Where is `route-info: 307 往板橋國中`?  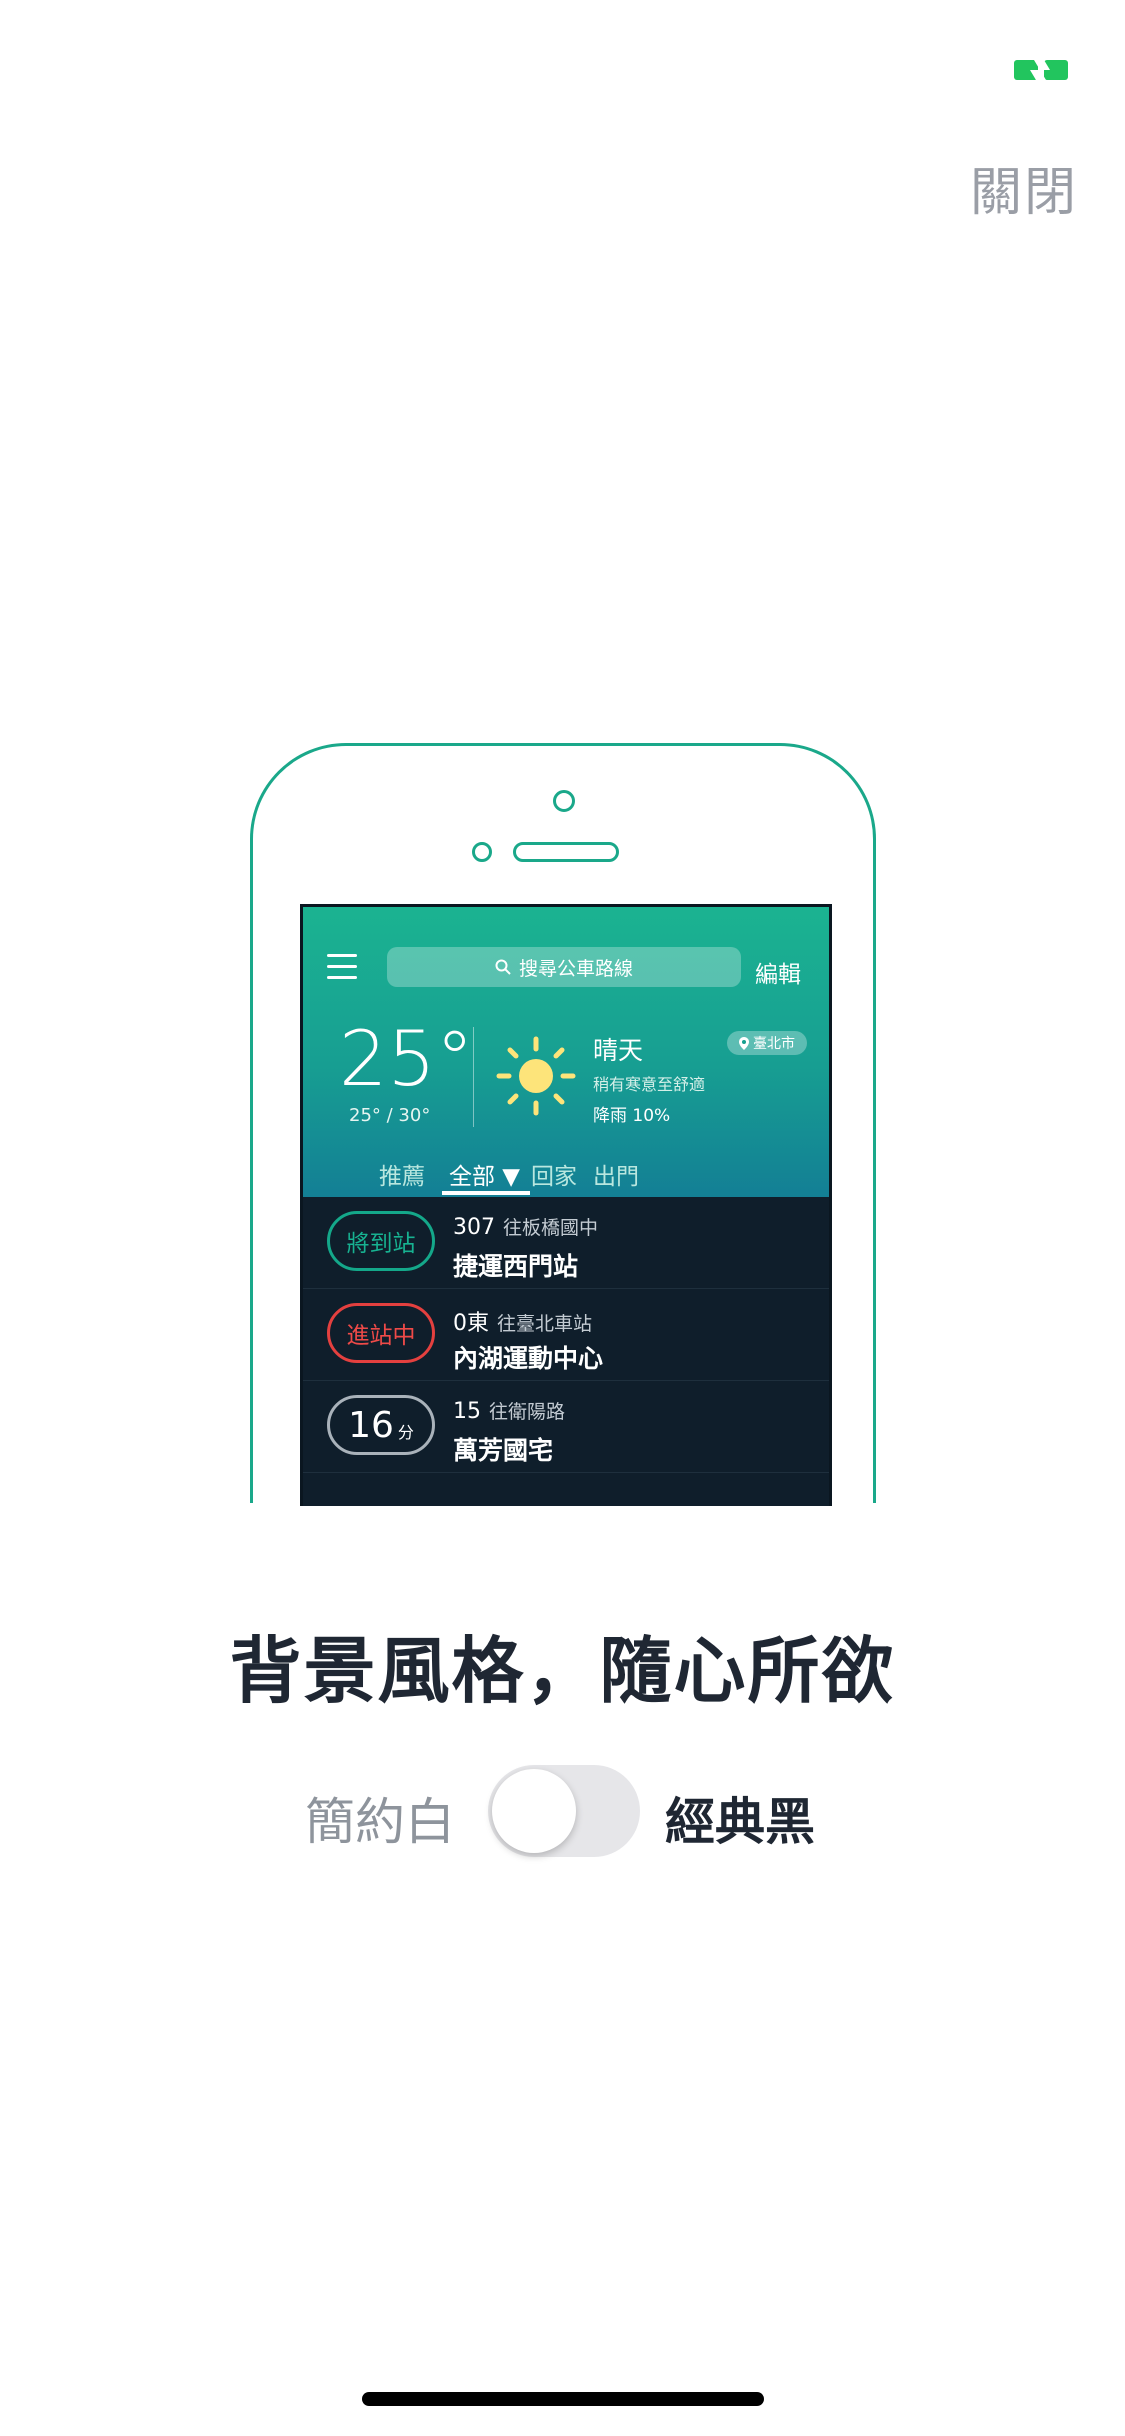
route-info: 307 往板橋國中 is located at coordinates (525, 1226).